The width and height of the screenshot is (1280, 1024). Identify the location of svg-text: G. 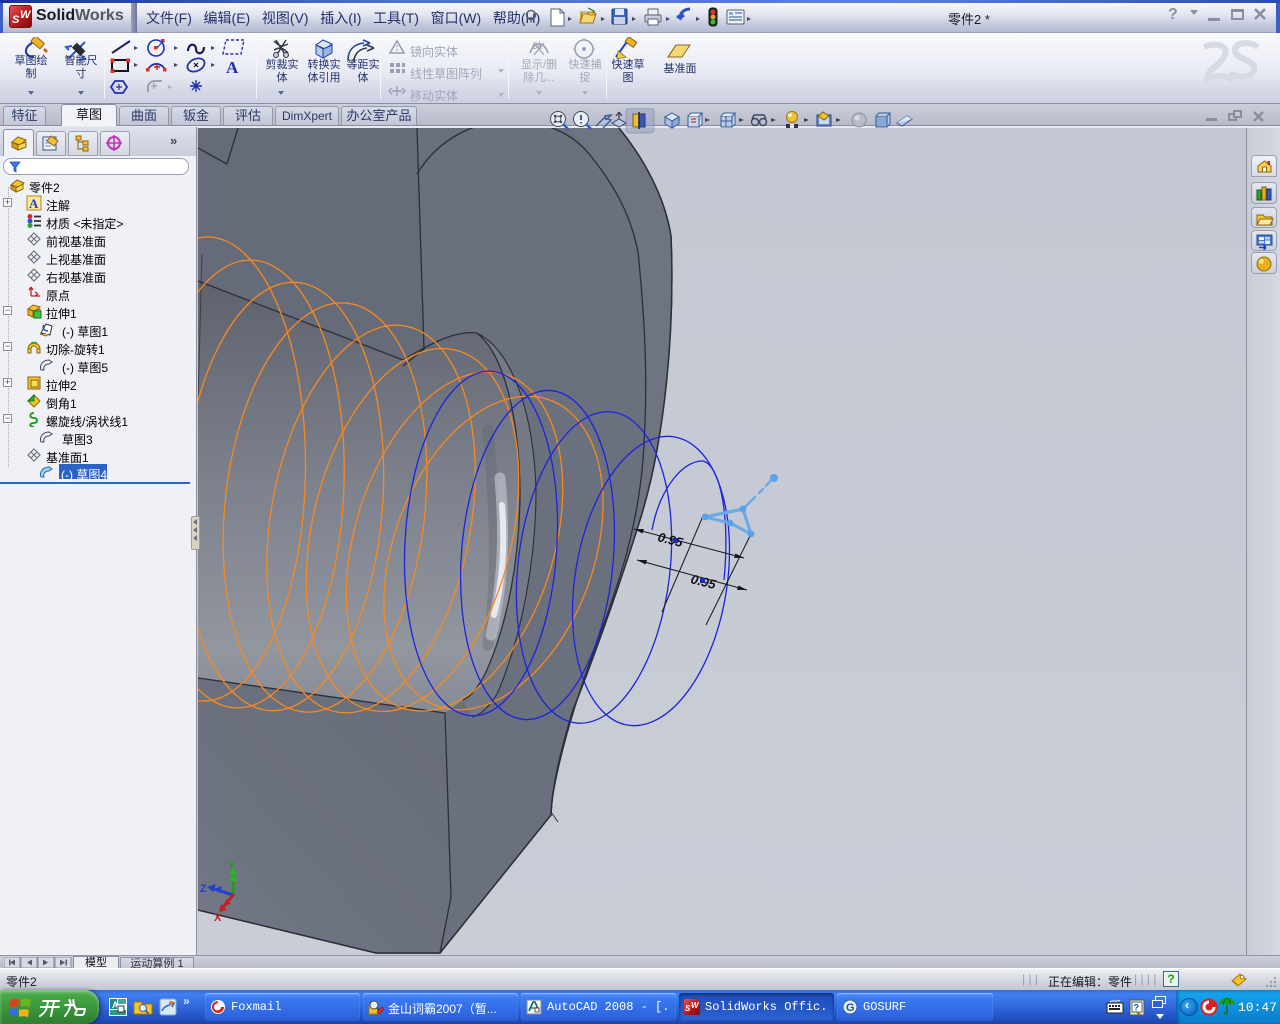
(850, 1008).